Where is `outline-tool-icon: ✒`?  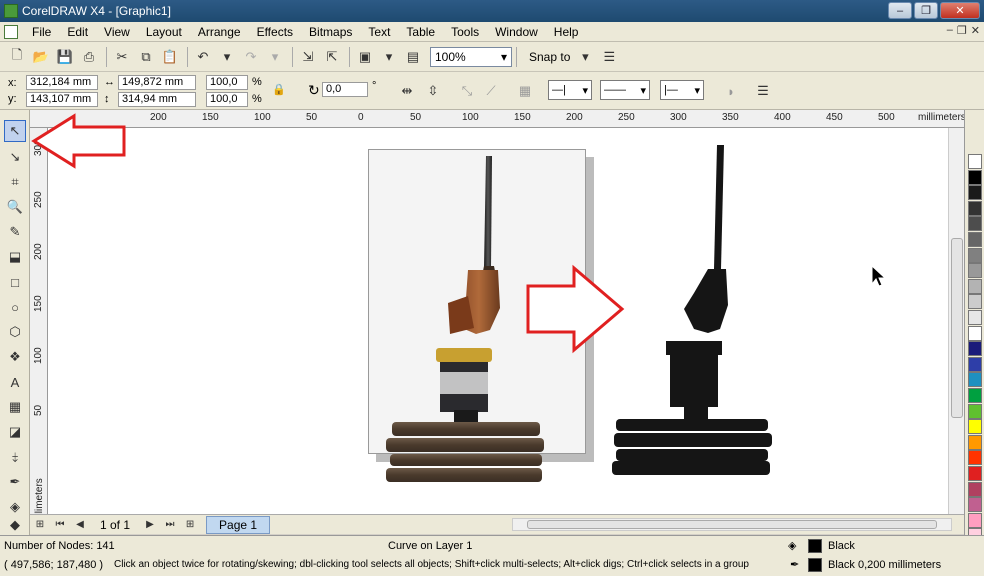 outline-tool-icon: ✒ is located at coordinates (15, 482).